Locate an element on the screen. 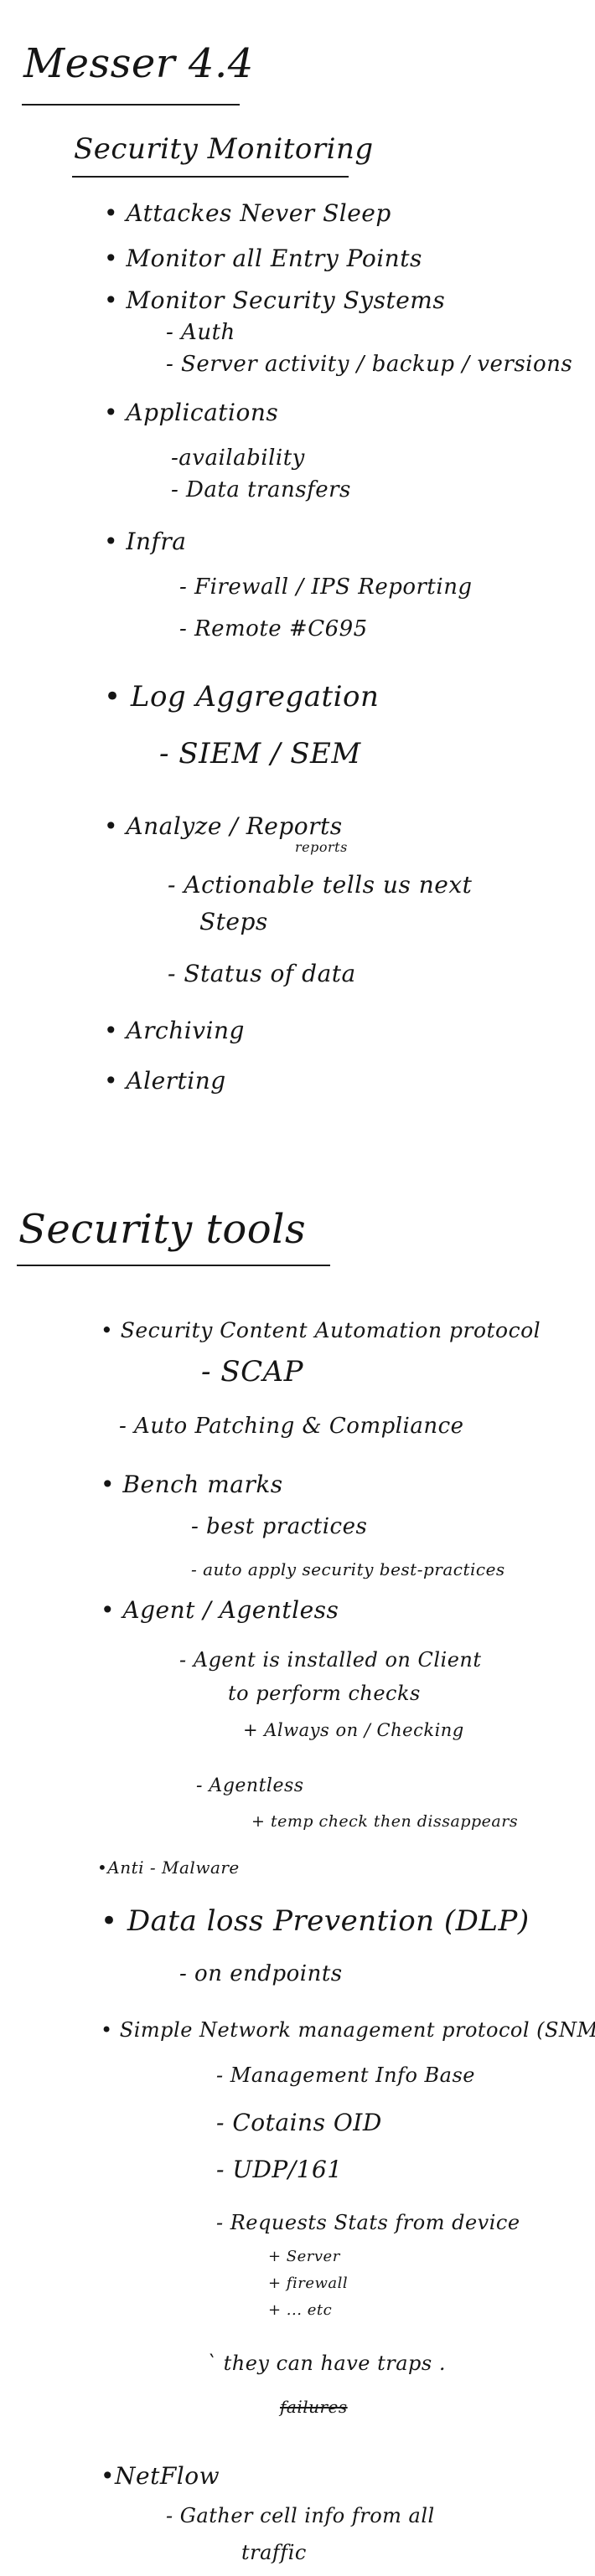 The image size is (595, 2576). list-subitem: - Agent is installed on Client is located at coordinates (330, 1660).